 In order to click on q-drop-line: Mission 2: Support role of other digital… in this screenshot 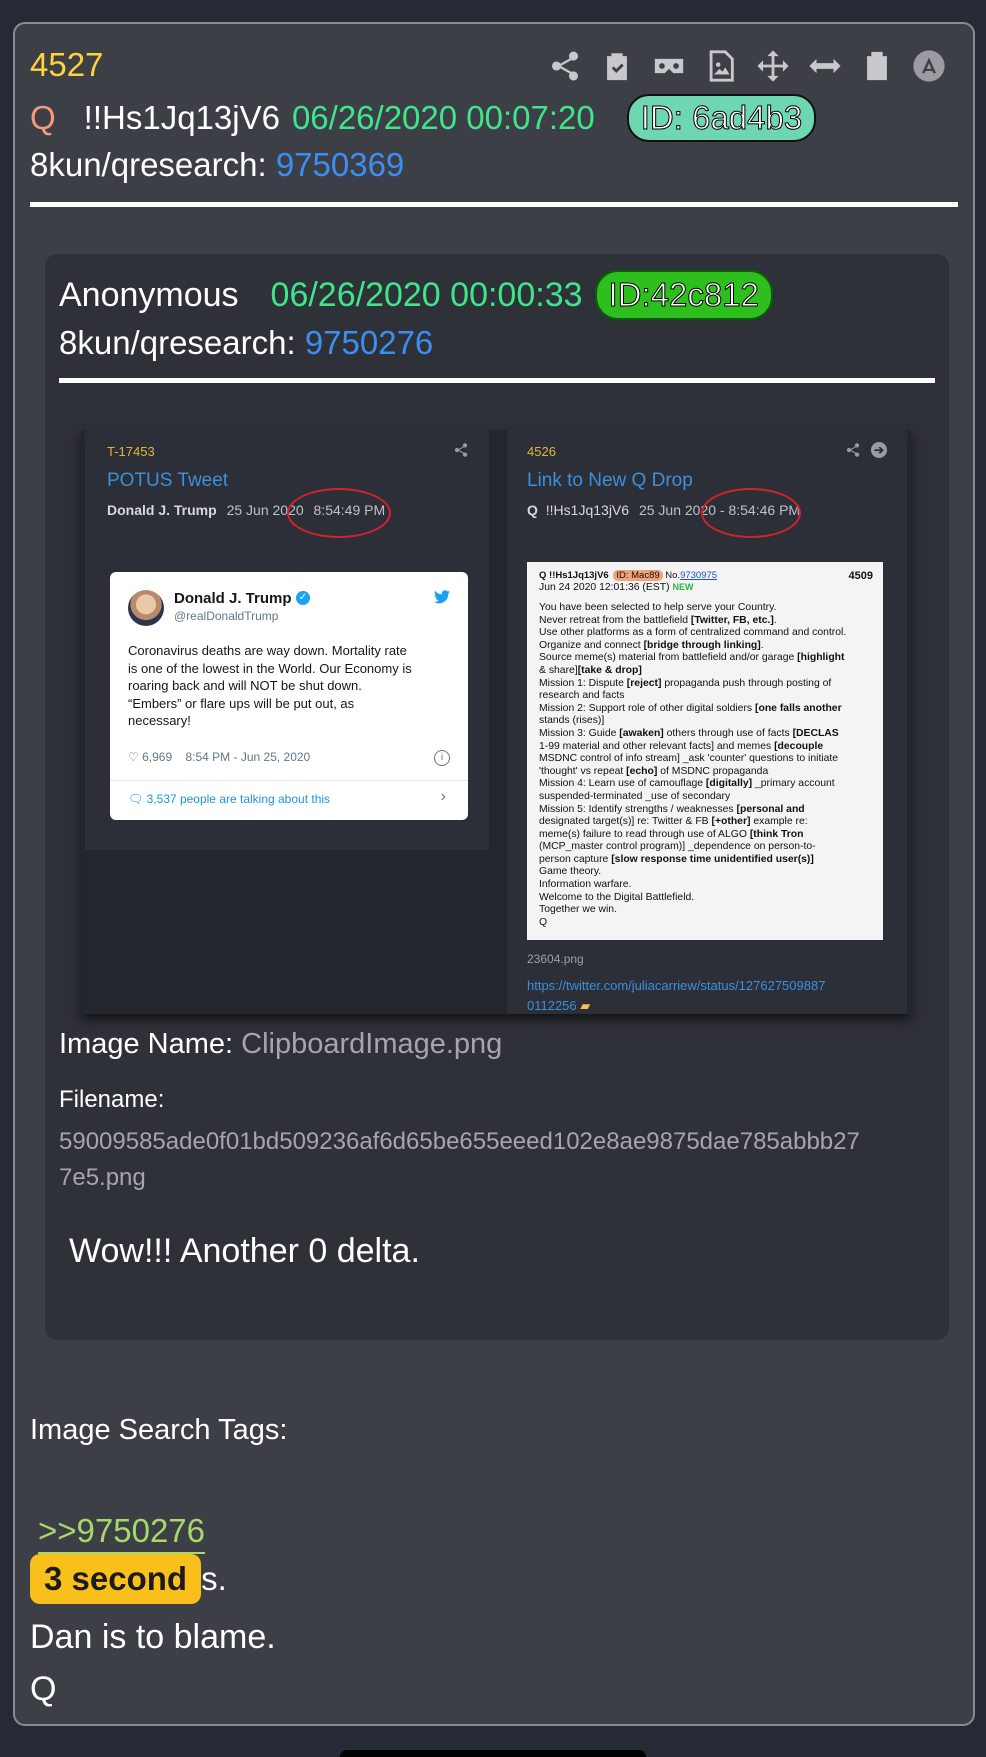, I will do `click(690, 708)`.